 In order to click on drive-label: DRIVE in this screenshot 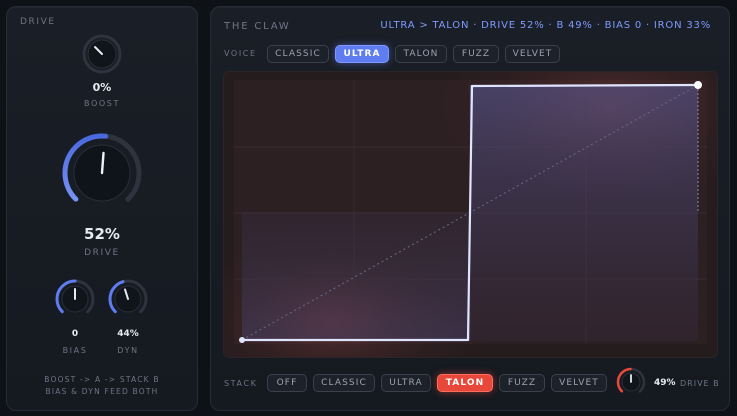, I will do `click(102, 253)`.